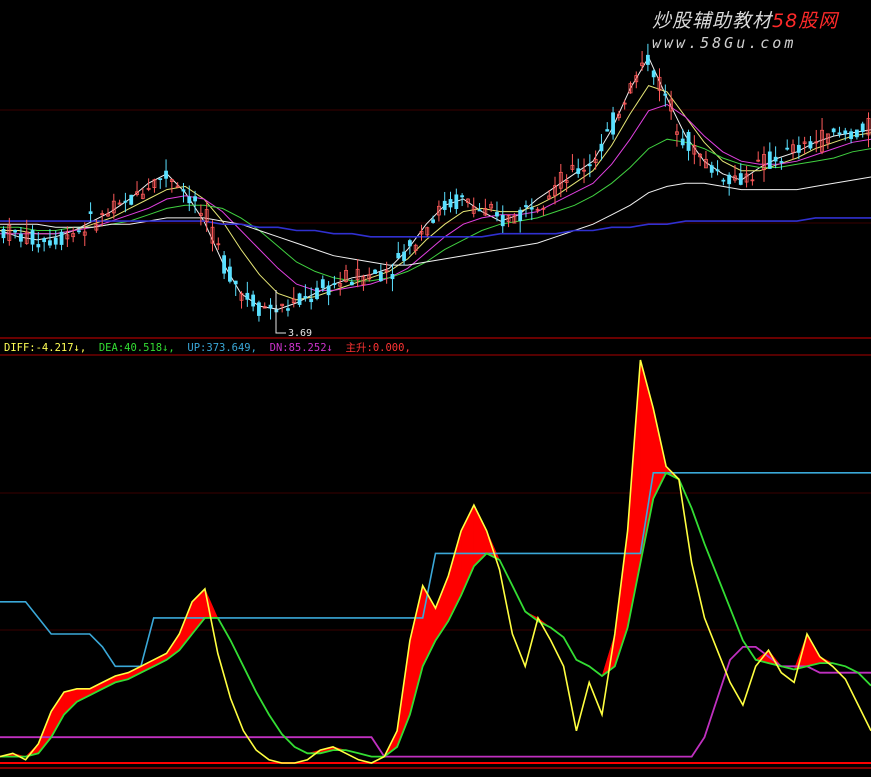 This screenshot has height=777, width=871. Describe the element at coordinates (225, 348) in the screenshot. I see `legend-up: UP:373.649,` at that location.